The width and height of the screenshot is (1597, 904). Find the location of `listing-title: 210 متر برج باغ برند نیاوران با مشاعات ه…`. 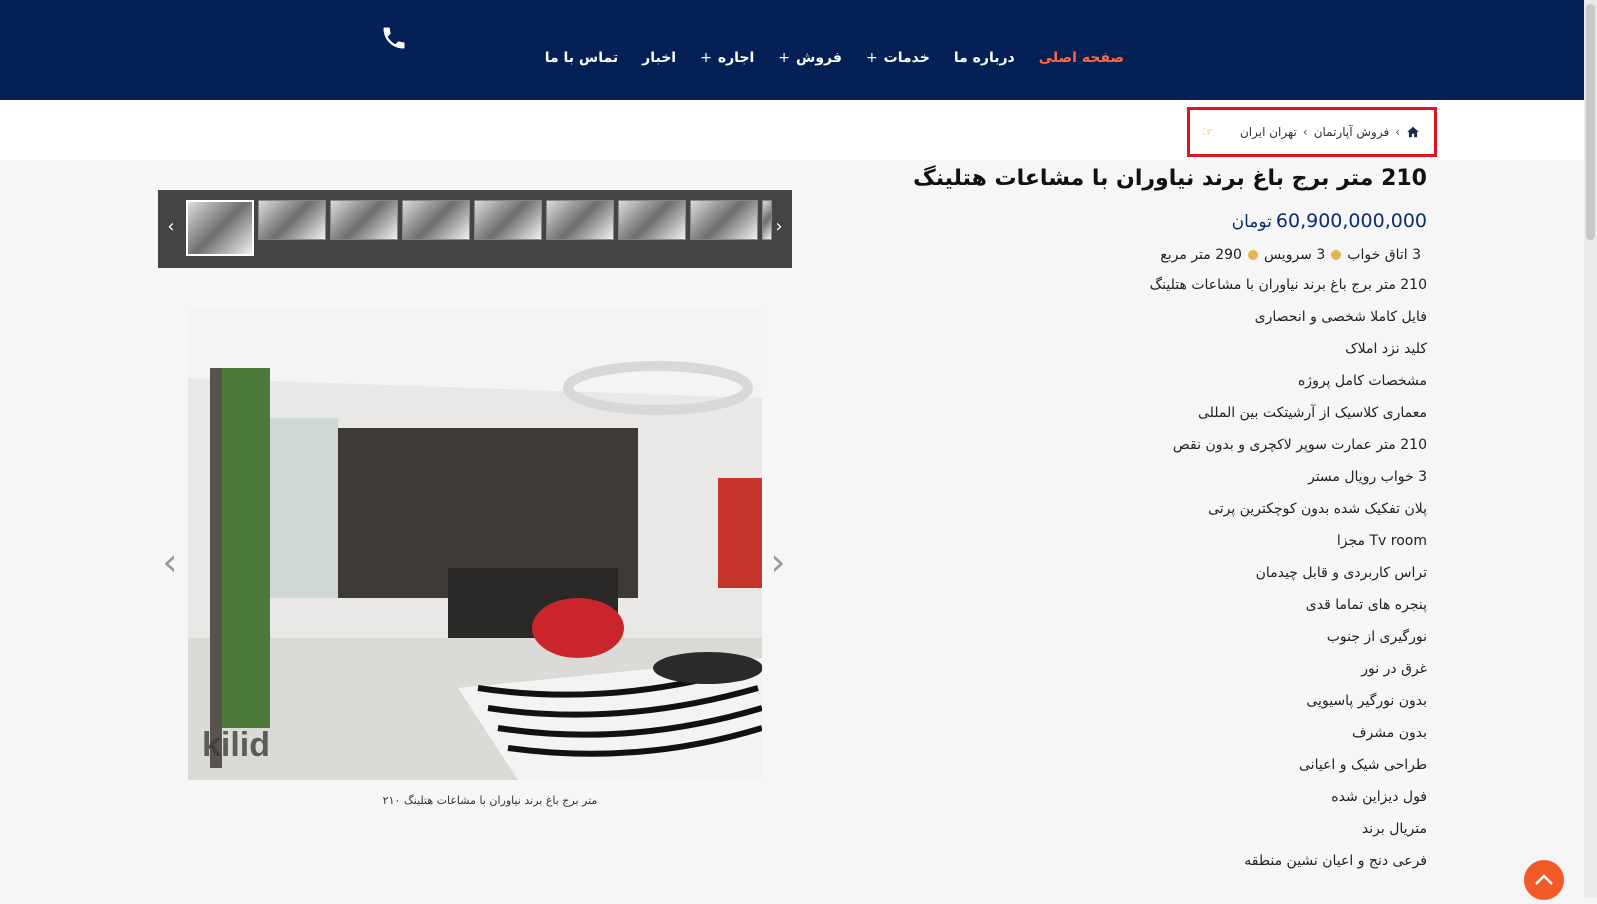

listing-title: 210 متر برج باغ برند نیاوران با مشاعات ه… is located at coordinates (1170, 178).